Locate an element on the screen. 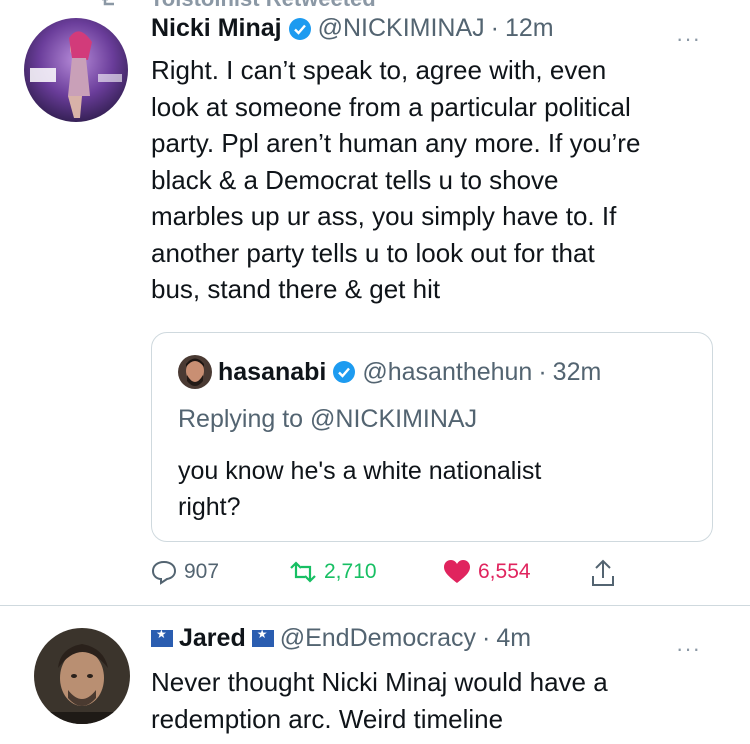  retweet-button: 2,710 is located at coordinates (332, 572).